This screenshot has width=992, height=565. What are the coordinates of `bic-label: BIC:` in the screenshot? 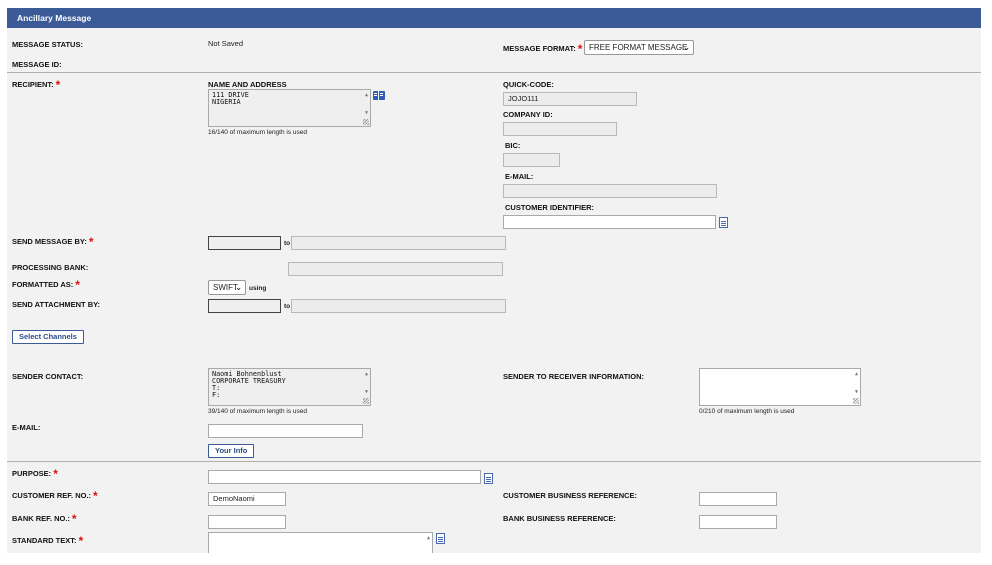 It's located at (513, 145).